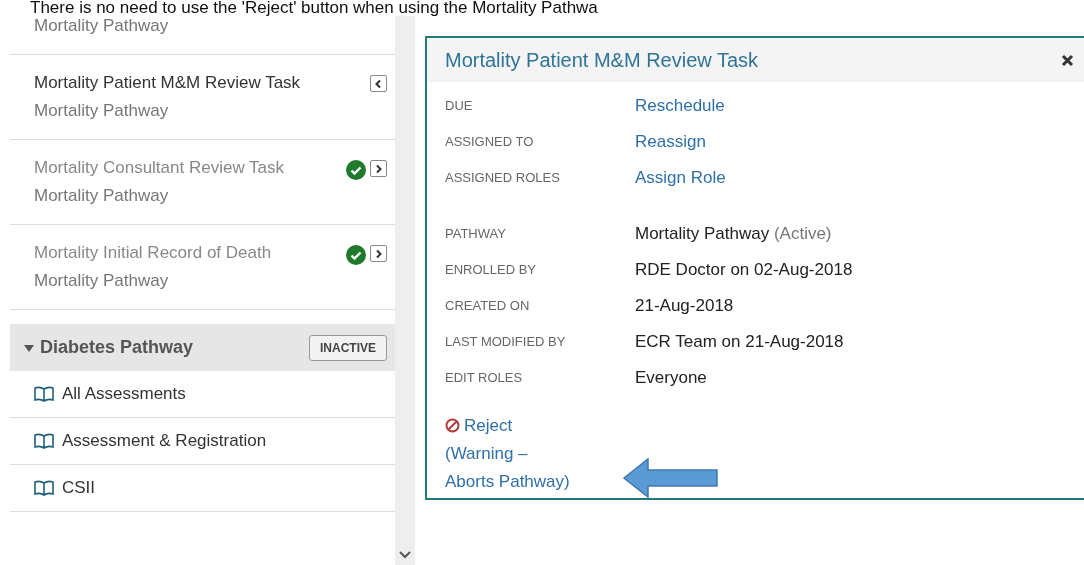 This screenshot has height=565, width=1084. I want to click on collapse-button, so click(378, 83).